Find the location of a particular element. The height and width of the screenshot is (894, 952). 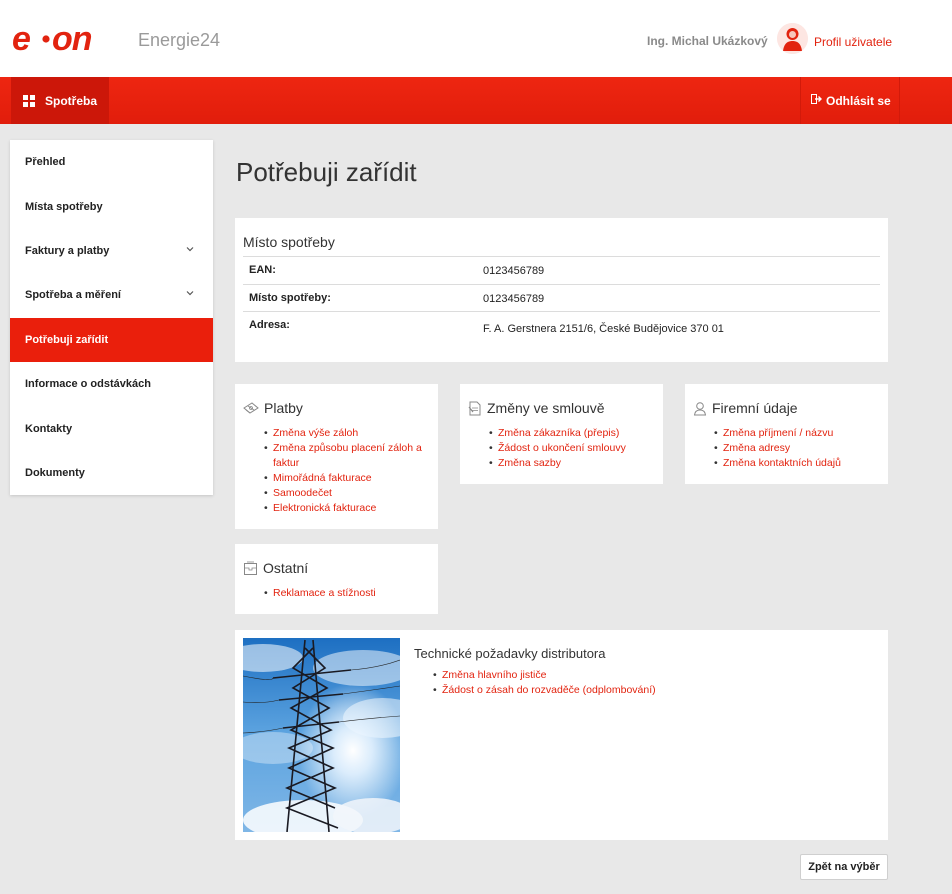

card-title: Ostatní is located at coordinates (275, 568).